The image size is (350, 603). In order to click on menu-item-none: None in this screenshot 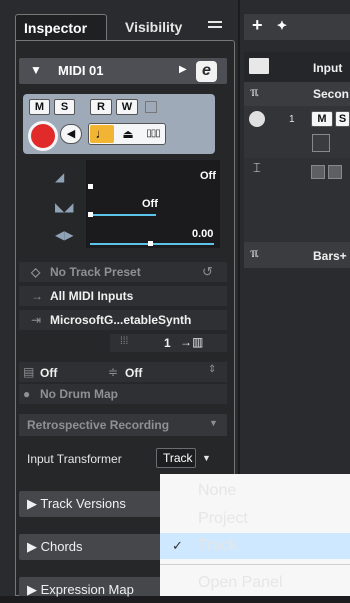, I will do `click(255, 491)`.